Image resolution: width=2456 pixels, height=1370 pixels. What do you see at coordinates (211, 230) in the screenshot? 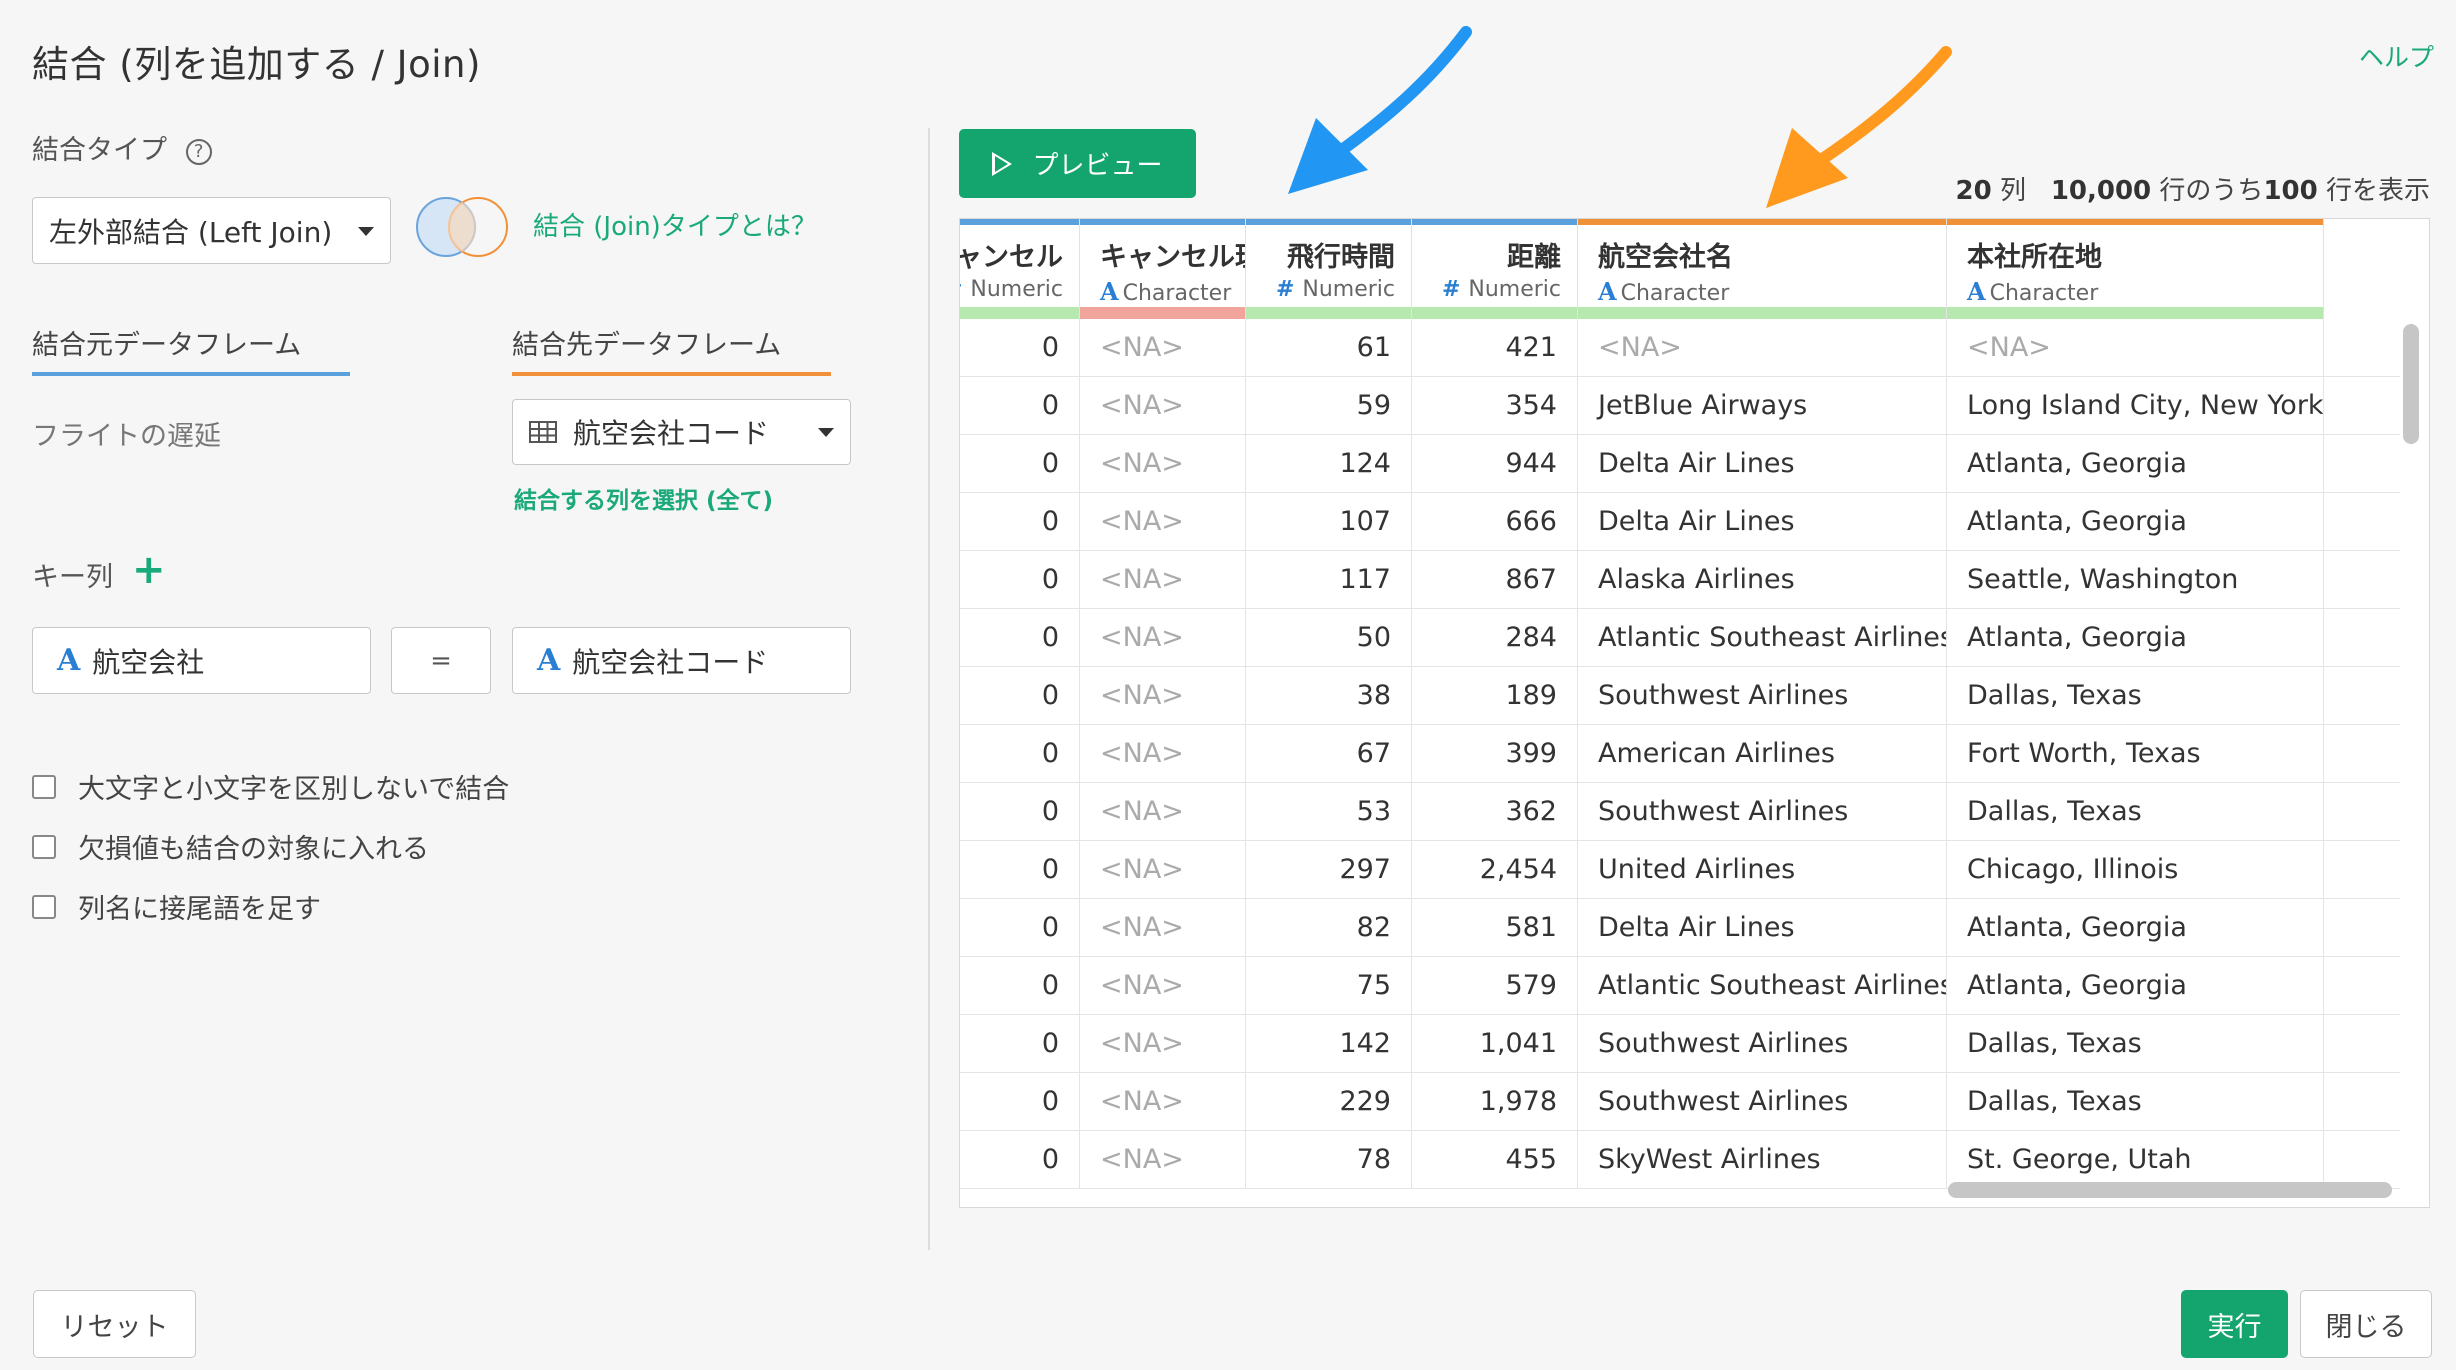
I see `join-type-select: 左外部結合 (Left Join)` at bounding box center [211, 230].